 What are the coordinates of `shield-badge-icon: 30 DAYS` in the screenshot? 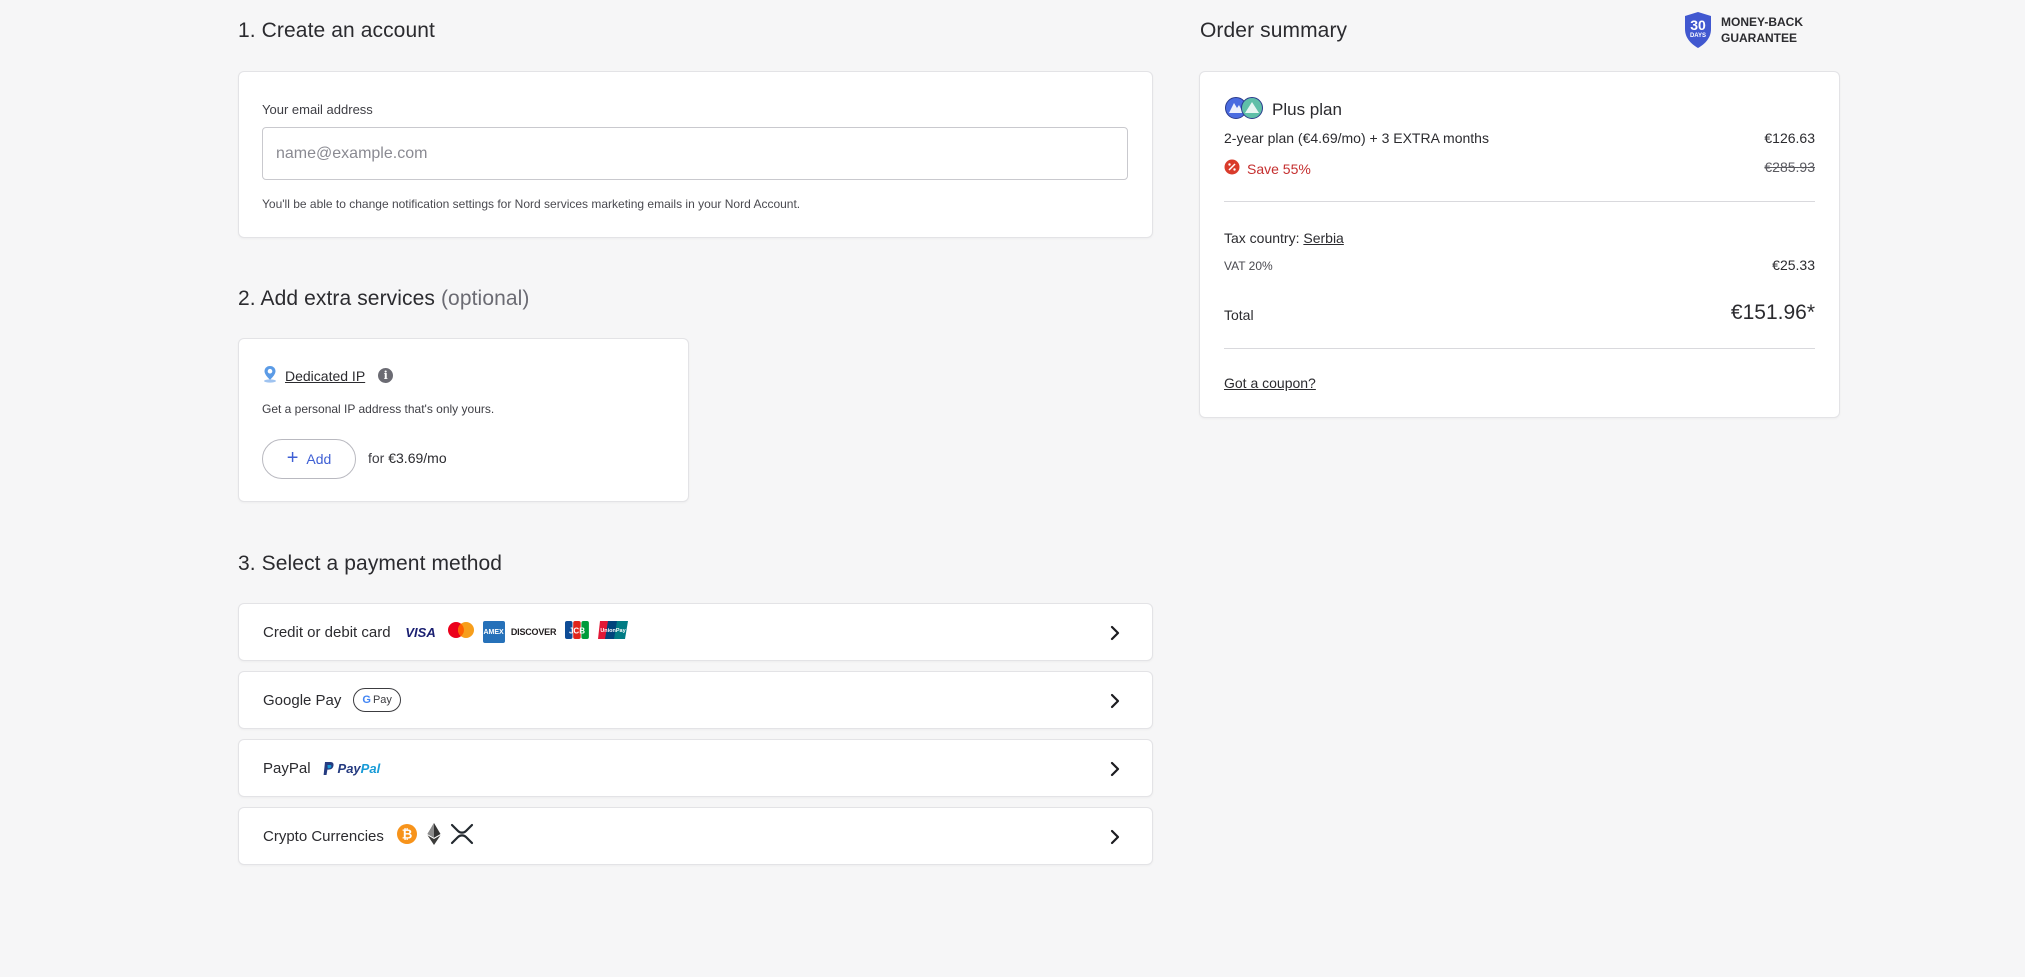 It's located at (1698, 30).